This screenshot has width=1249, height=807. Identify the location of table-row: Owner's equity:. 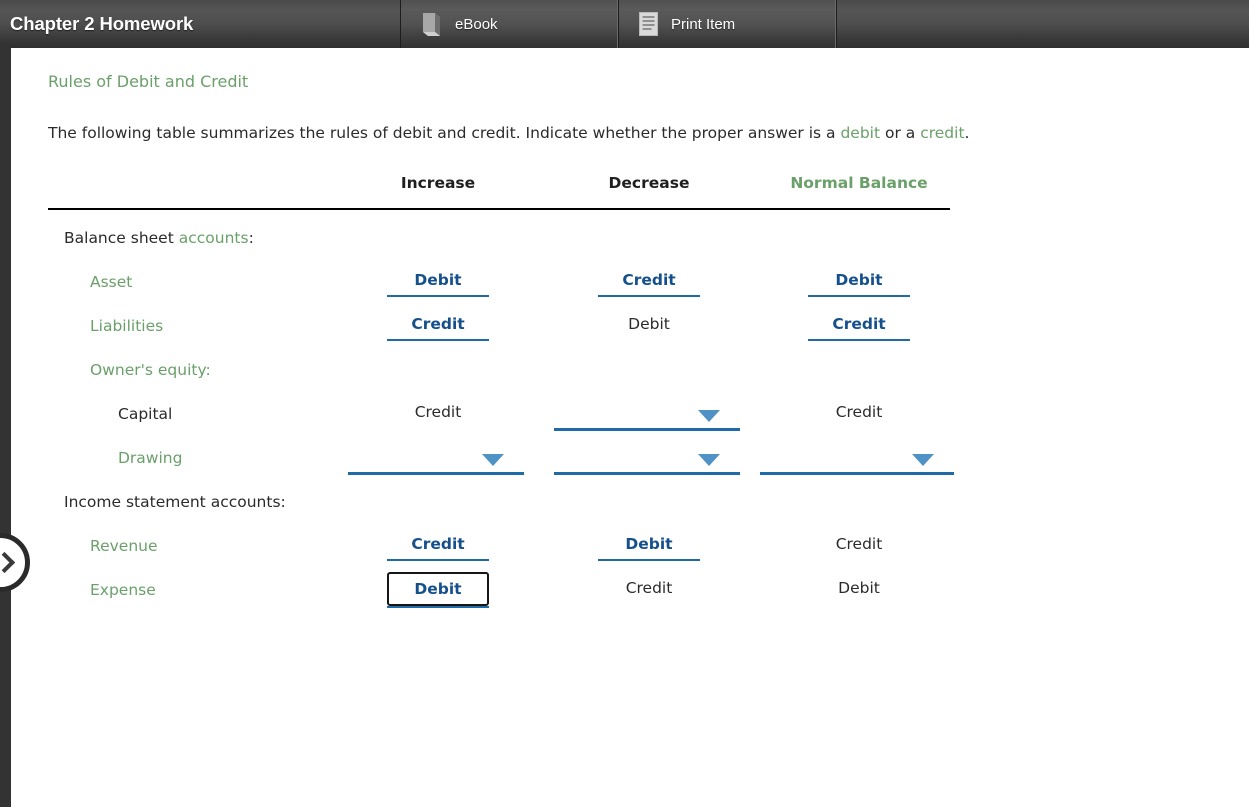
(508, 372).